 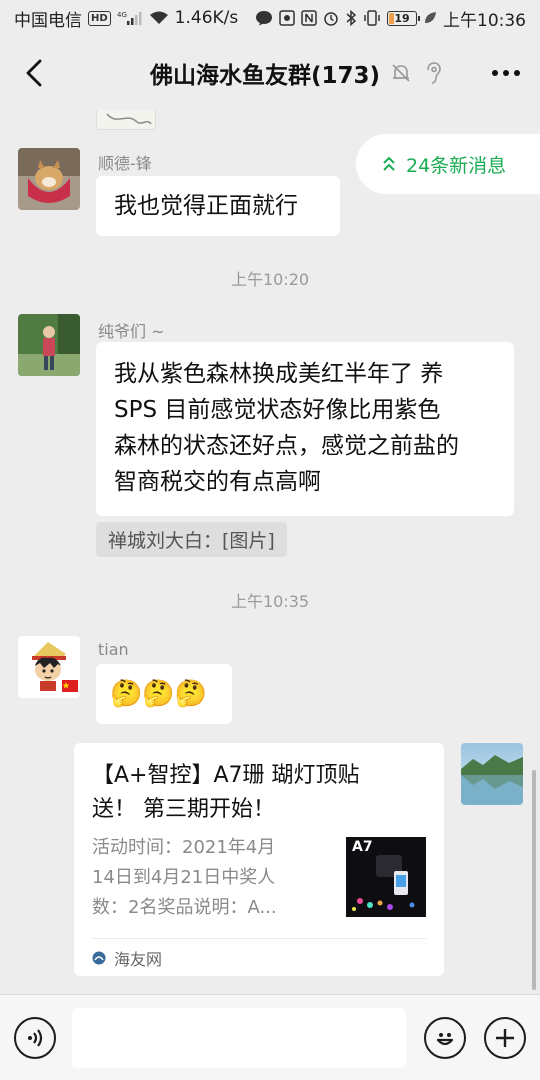 I want to click on my-avatar, so click(x=492, y=774).